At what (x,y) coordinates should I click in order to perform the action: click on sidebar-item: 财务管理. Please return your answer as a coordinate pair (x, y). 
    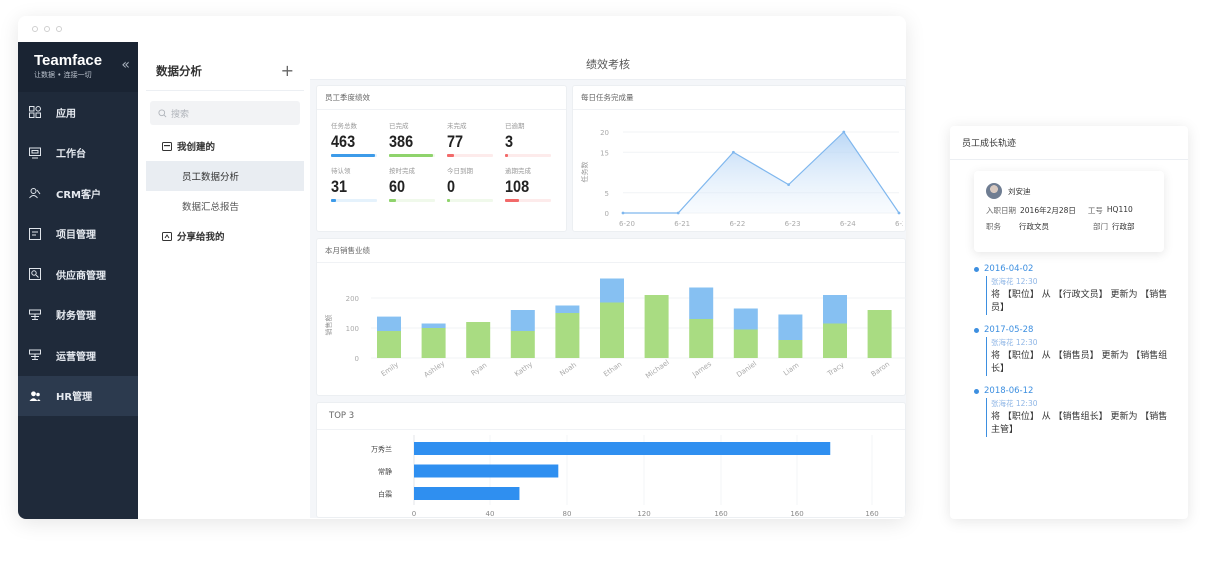
    Looking at the image, I should click on (78, 315).